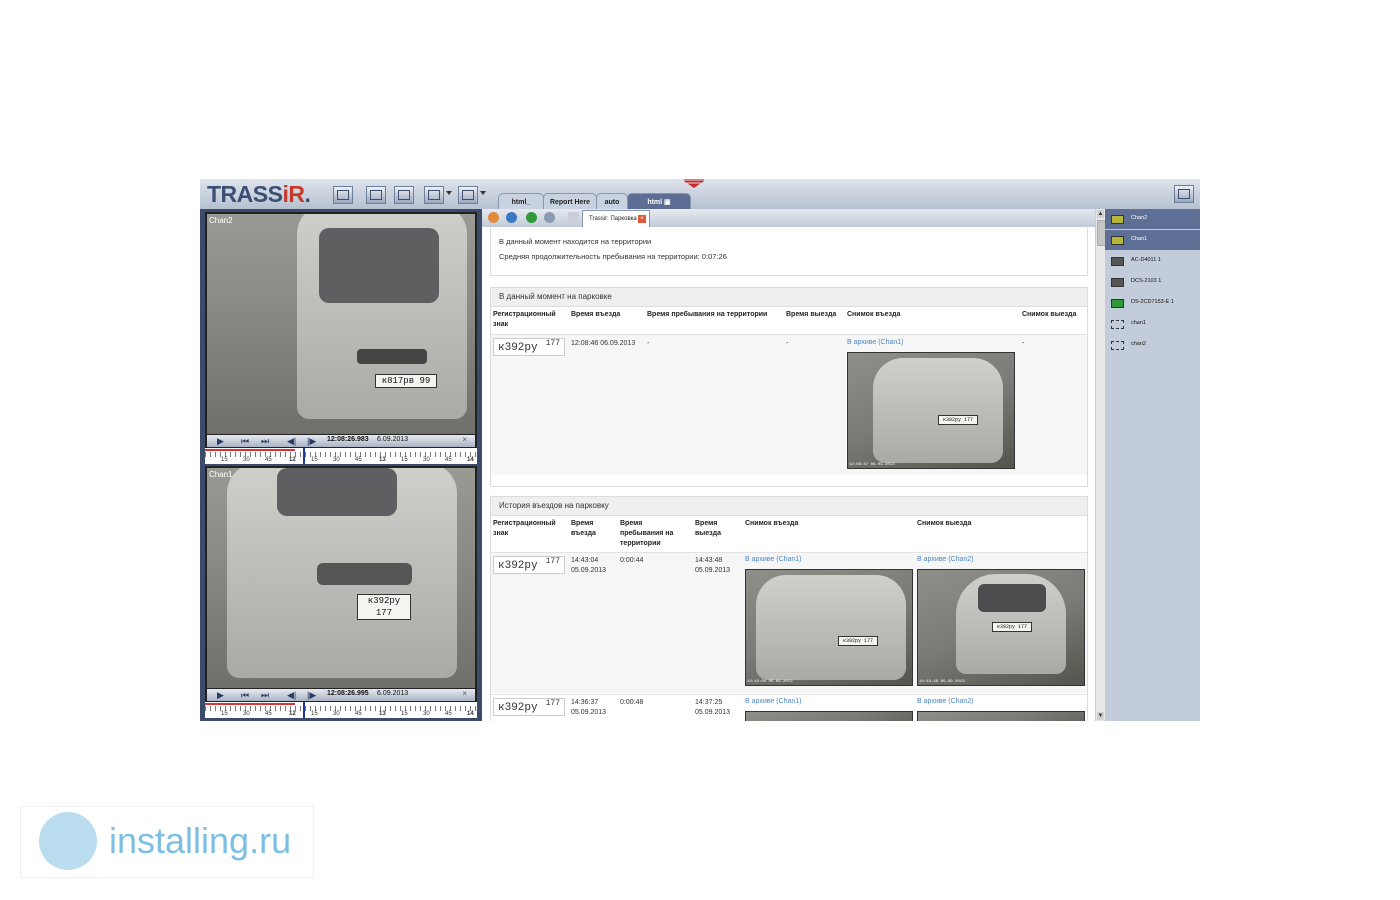 The height and width of the screenshot is (900, 1400). I want to click on playback-controls: ▶ ⏮ ⏭ ◀| |▶ 12:08:26.995 6.09.2013 ×, so click(341, 695).